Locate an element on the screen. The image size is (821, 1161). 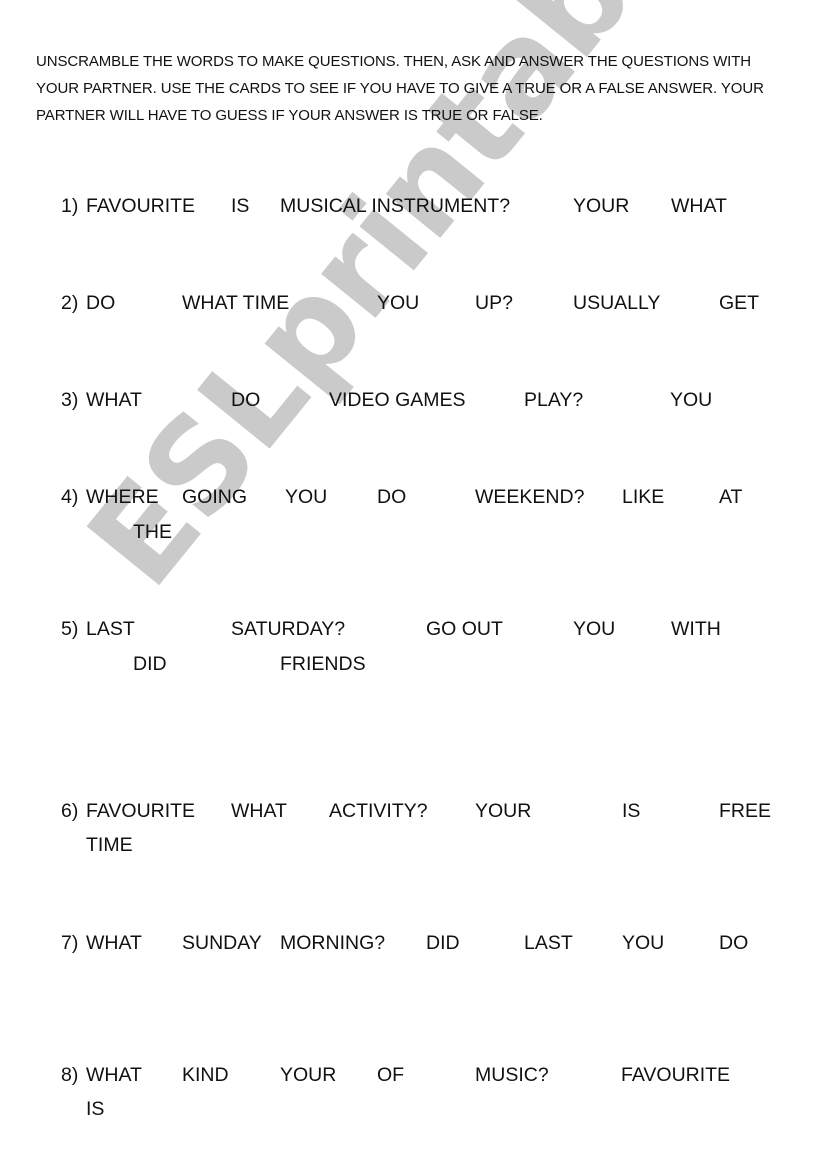
scrambled-word: KIND is located at coordinates (205, 1075).